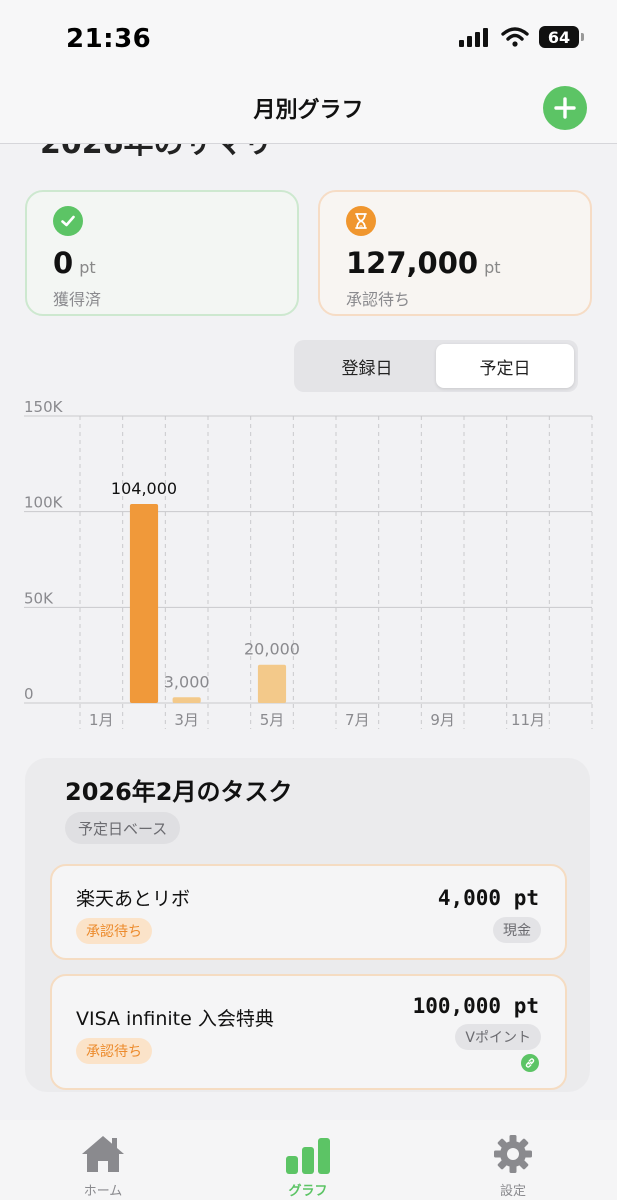 The image size is (617, 1200). Describe the element at coordinates (133, 899) in the screenshot. I see `task-name: 楽天あとリボ` at that location.